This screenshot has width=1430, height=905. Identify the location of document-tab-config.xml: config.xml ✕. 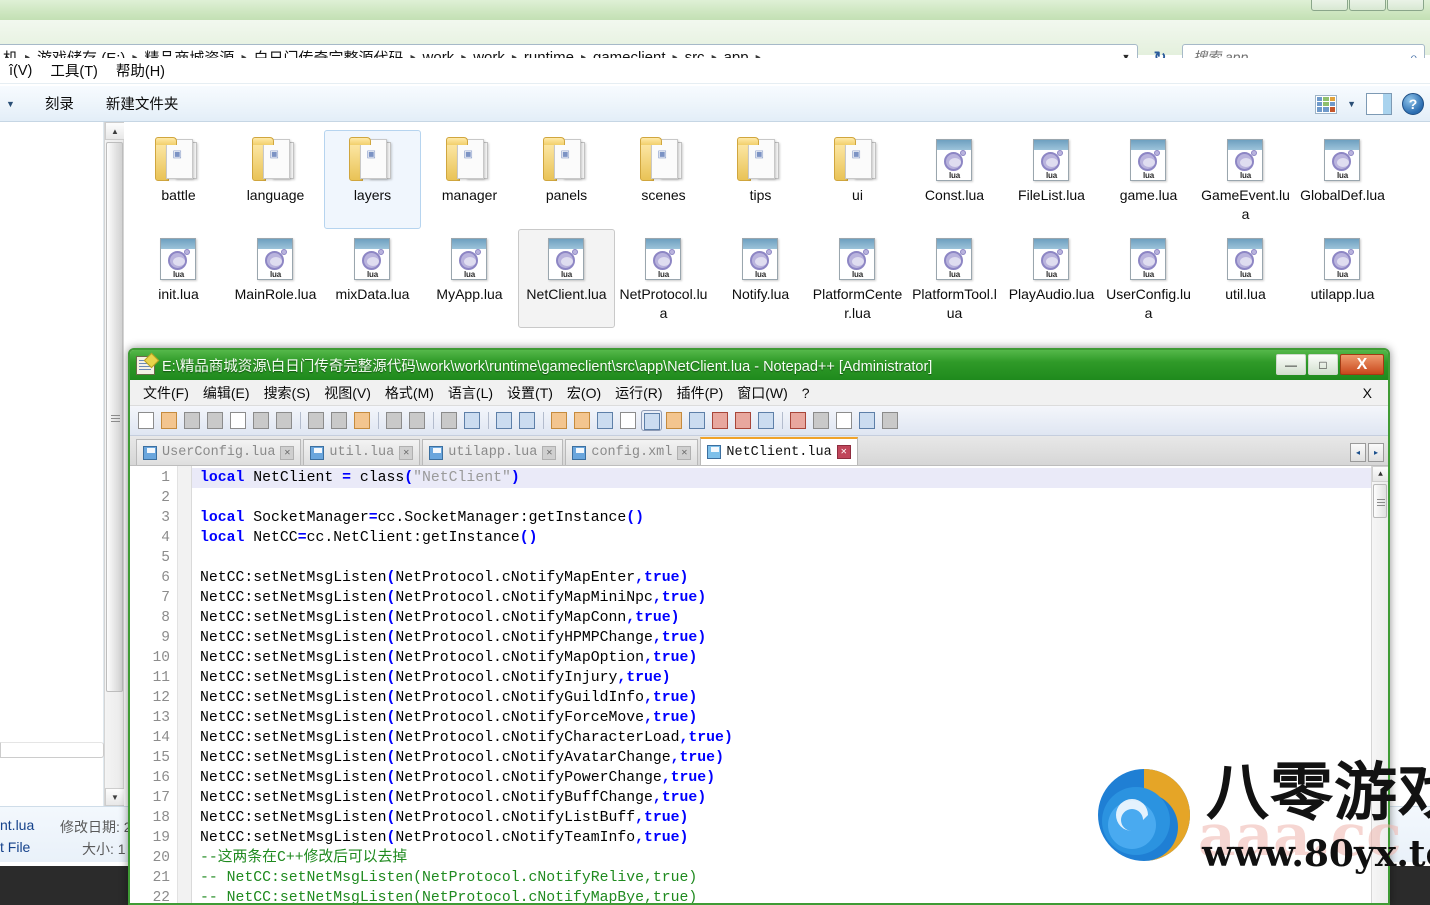
(632, 452).